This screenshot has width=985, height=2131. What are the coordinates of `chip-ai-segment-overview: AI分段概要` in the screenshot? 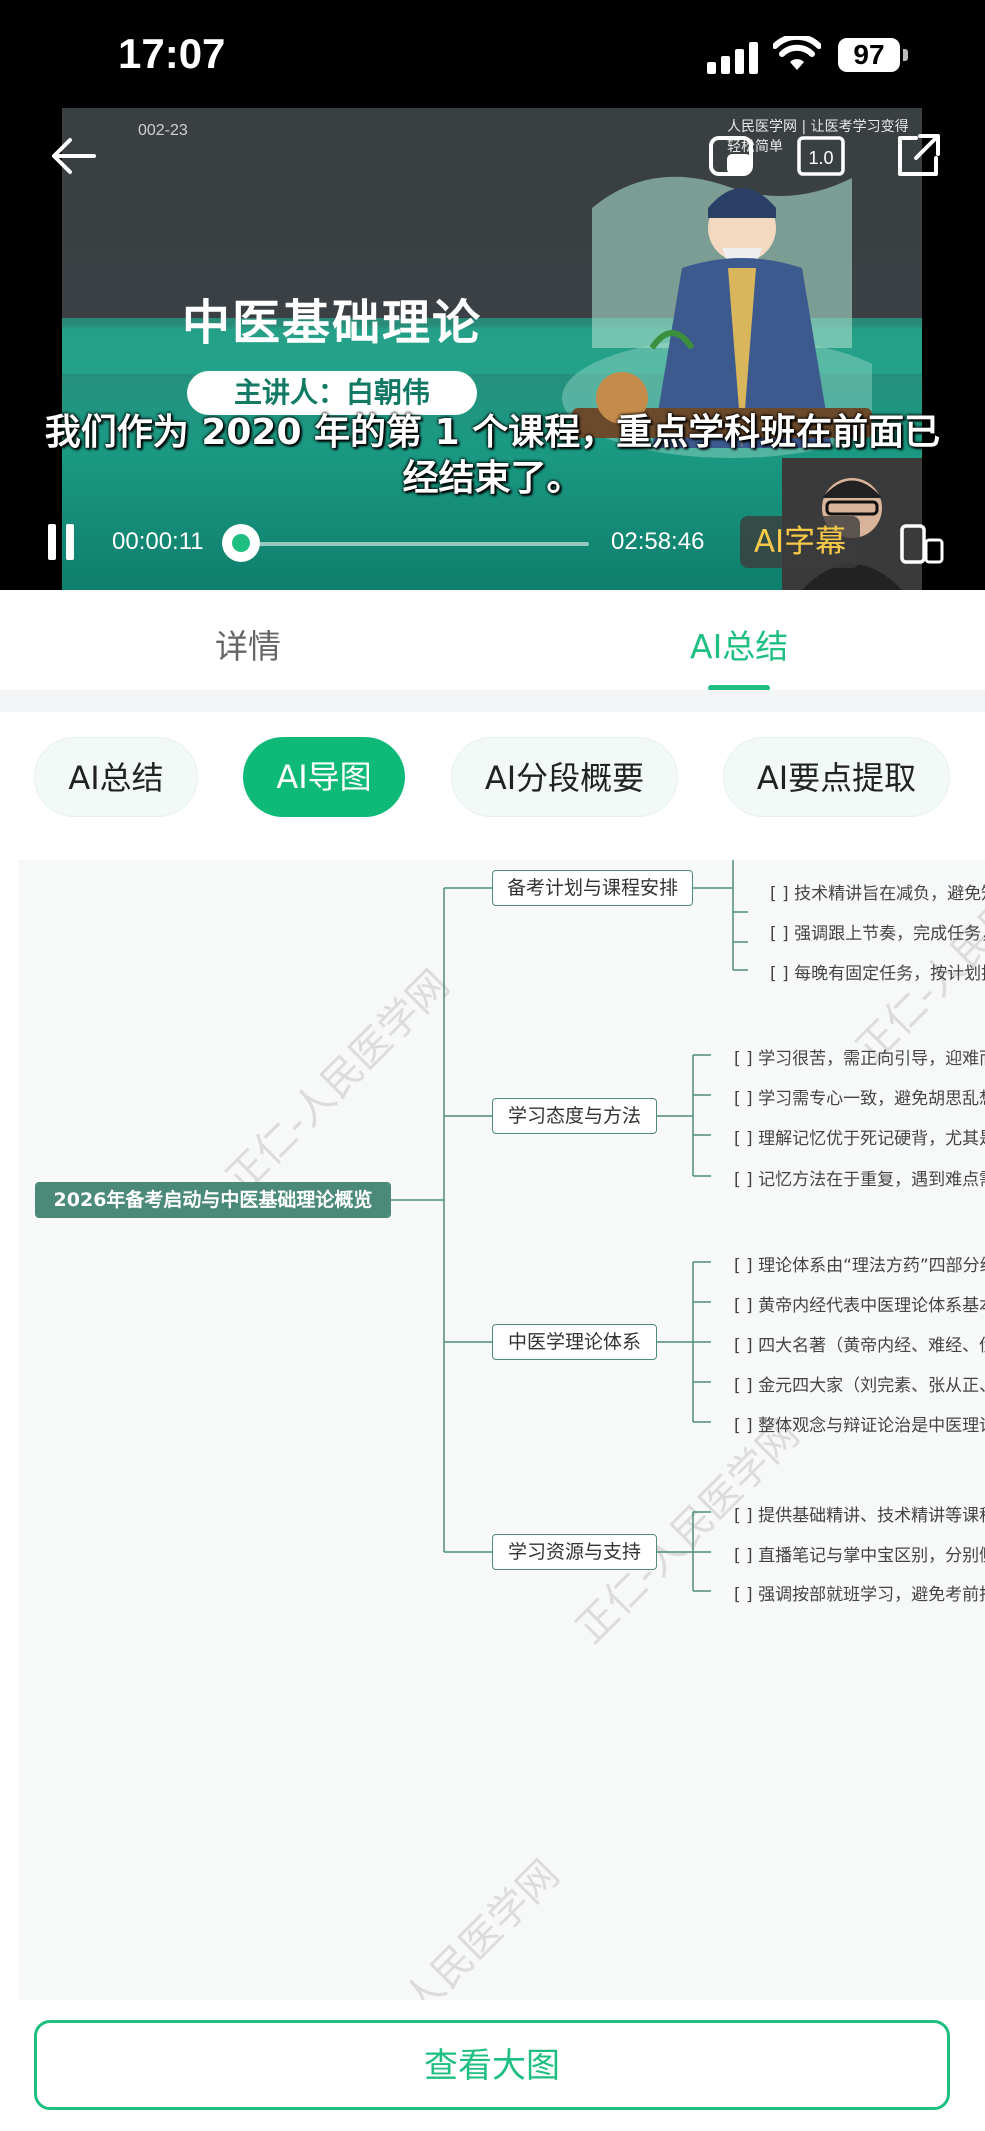 It's located at (564, 777).